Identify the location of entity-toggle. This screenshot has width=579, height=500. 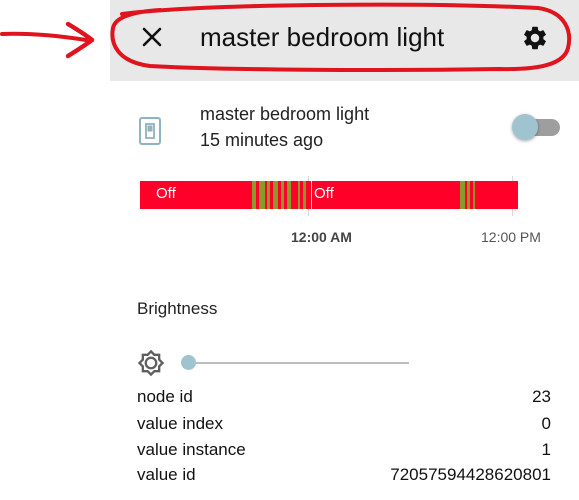
(537, 128).